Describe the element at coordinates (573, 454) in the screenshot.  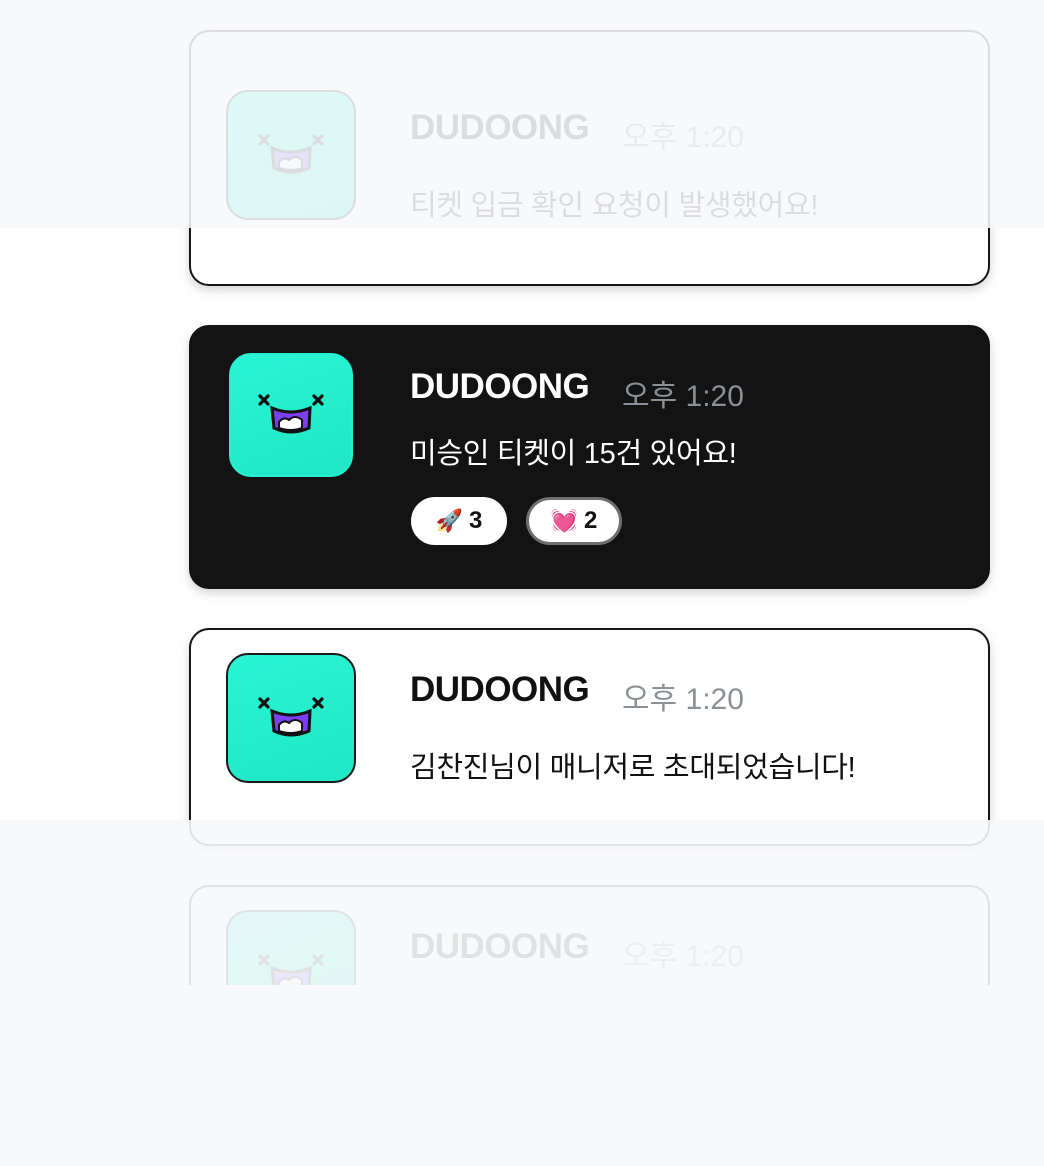
I see `notification-message: 미승인 티켓이 15건 있어요!` at that location.